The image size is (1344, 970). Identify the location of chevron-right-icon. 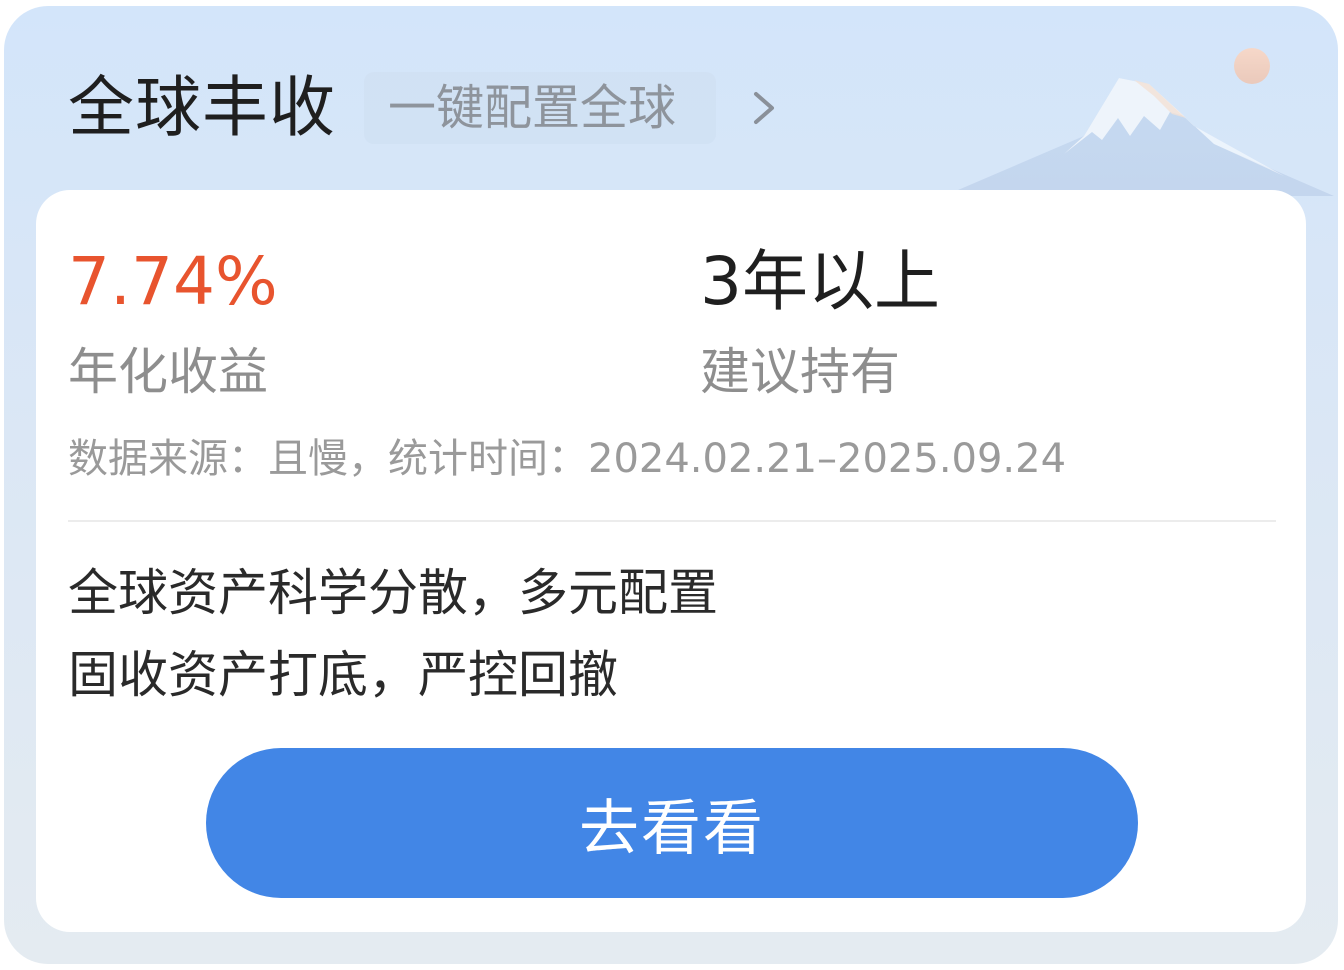
(764, 108).